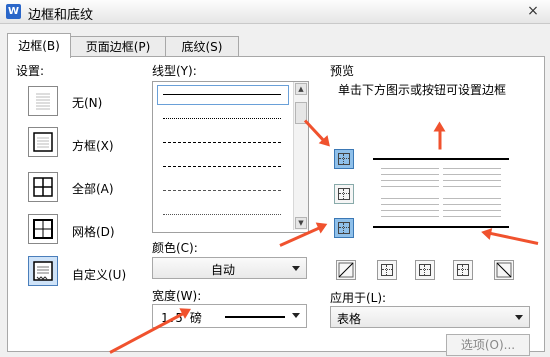  I want to click on color-label: 颜色(C):, so click(175, 248).